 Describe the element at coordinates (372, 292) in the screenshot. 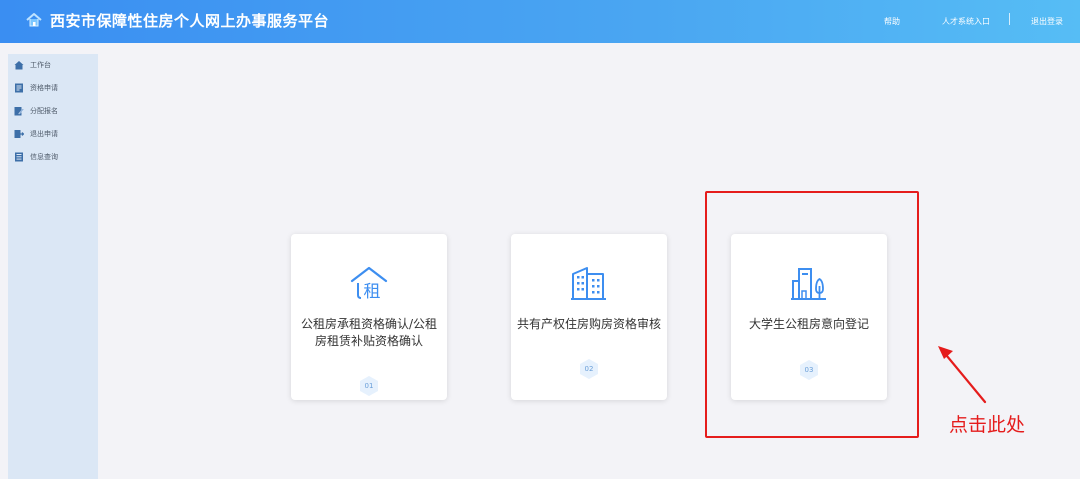

I see `svg-text: 租` at that location.